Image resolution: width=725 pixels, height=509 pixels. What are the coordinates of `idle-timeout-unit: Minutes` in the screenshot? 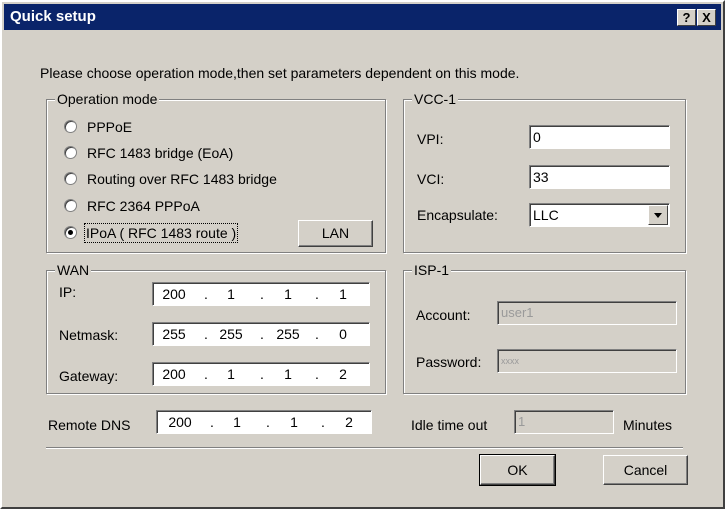 It's located at (648, 425).